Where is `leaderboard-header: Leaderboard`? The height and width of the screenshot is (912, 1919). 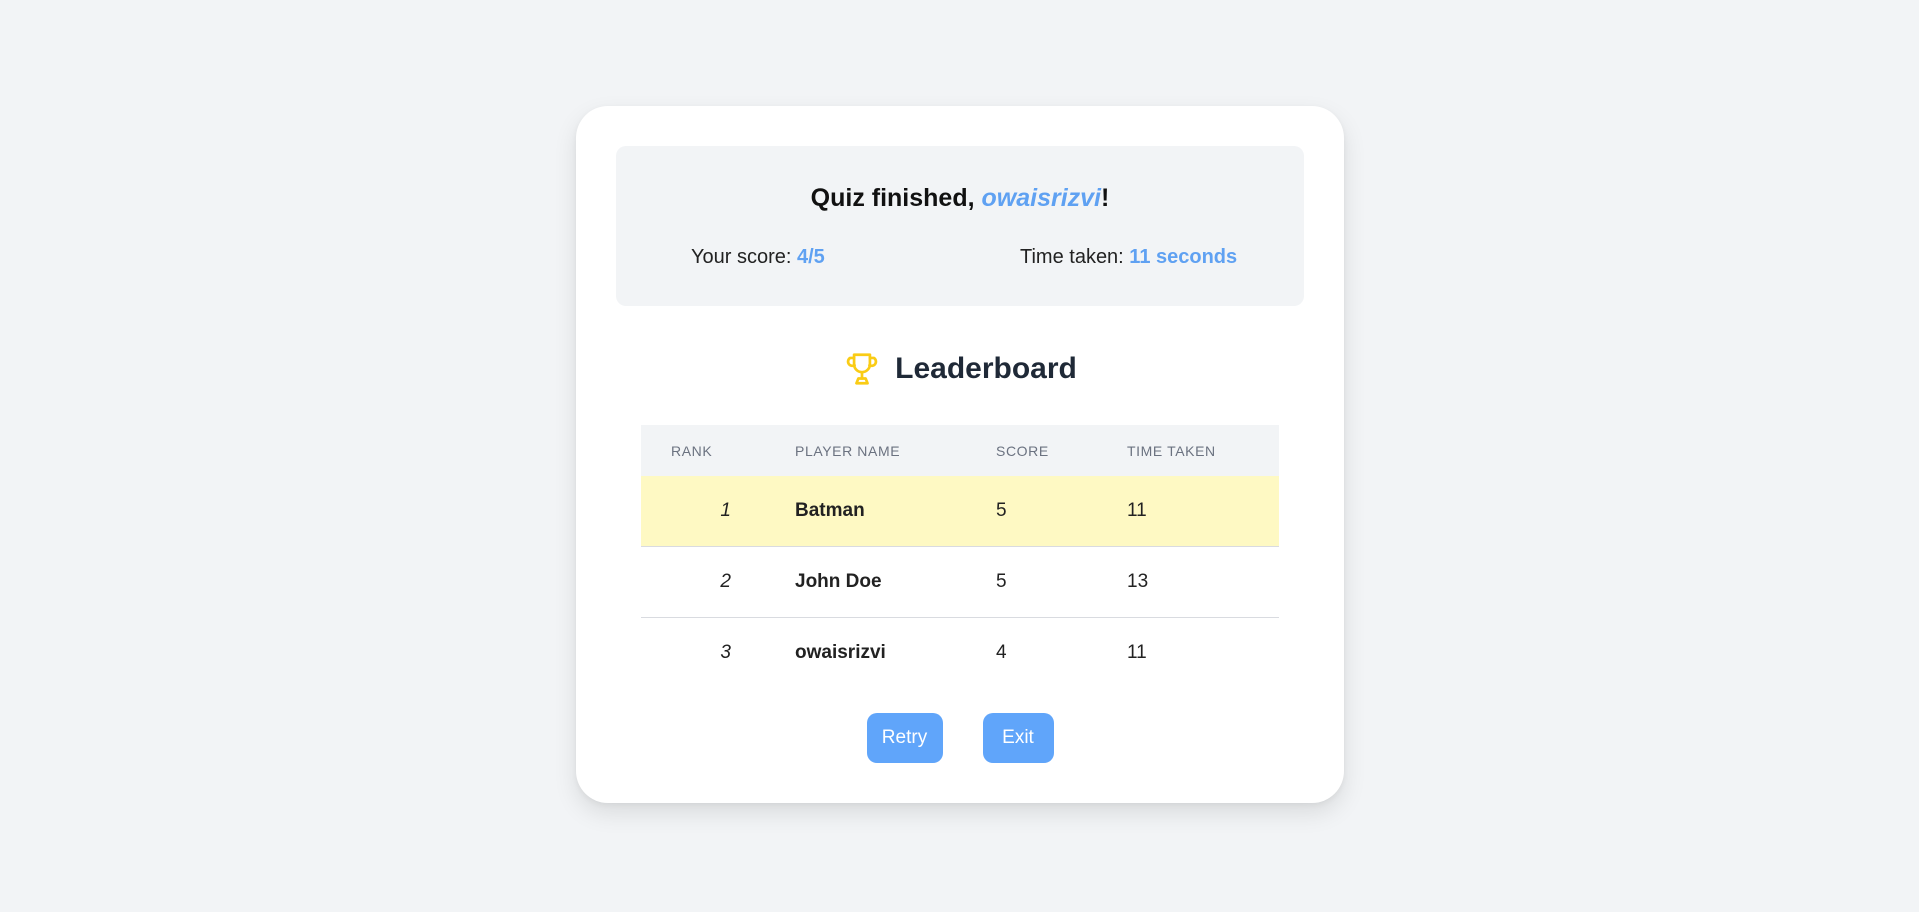
leaderboard-header: Leaderboard is located at coordinates (960, 369).